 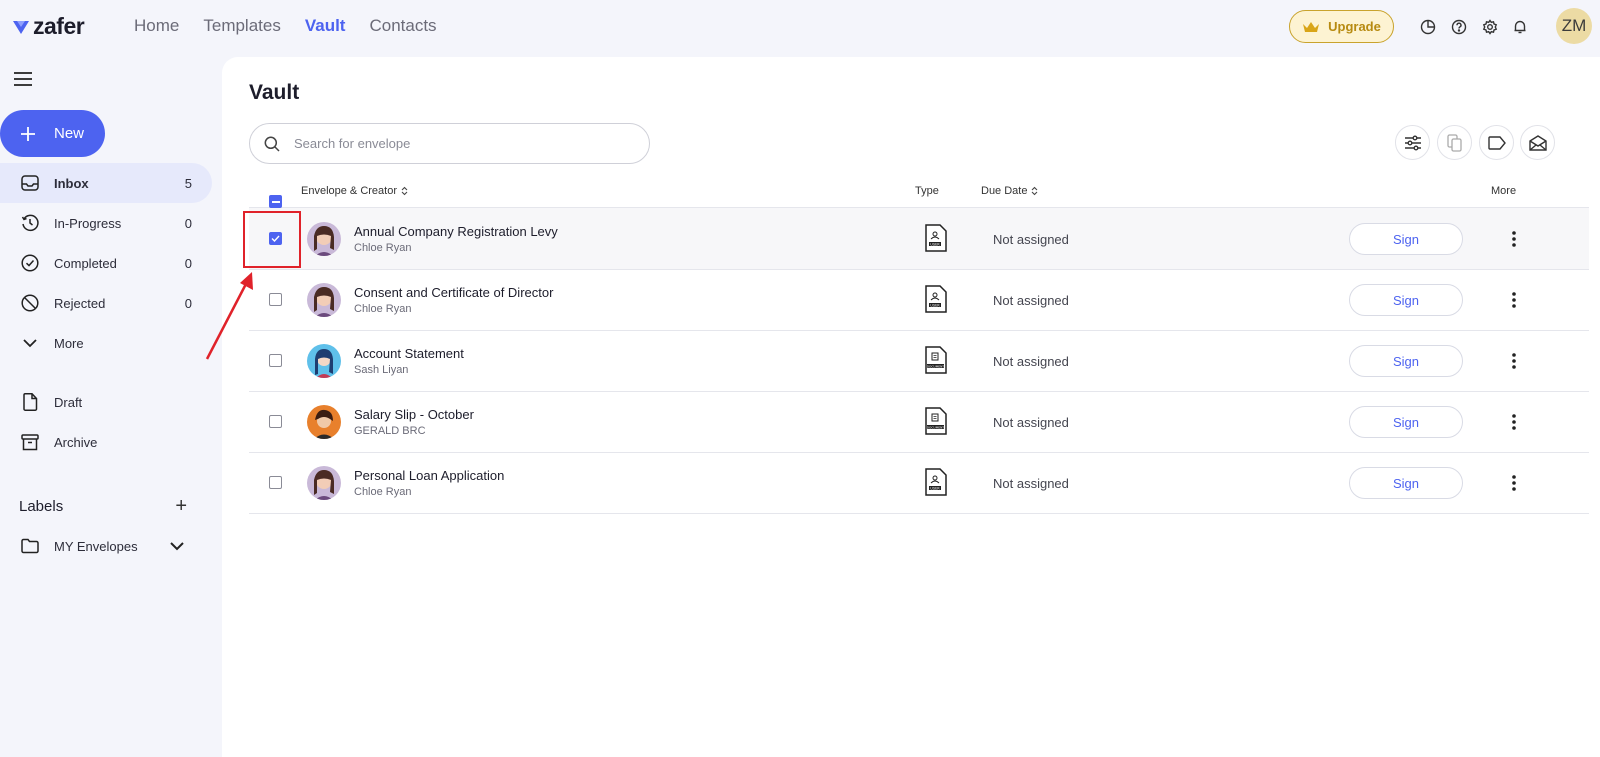 What do you see at coordinates (106, 223) in the screenshot?
I see `sidebar-item-in-progress: In-Progress 0` at bounding box center [106, 223].